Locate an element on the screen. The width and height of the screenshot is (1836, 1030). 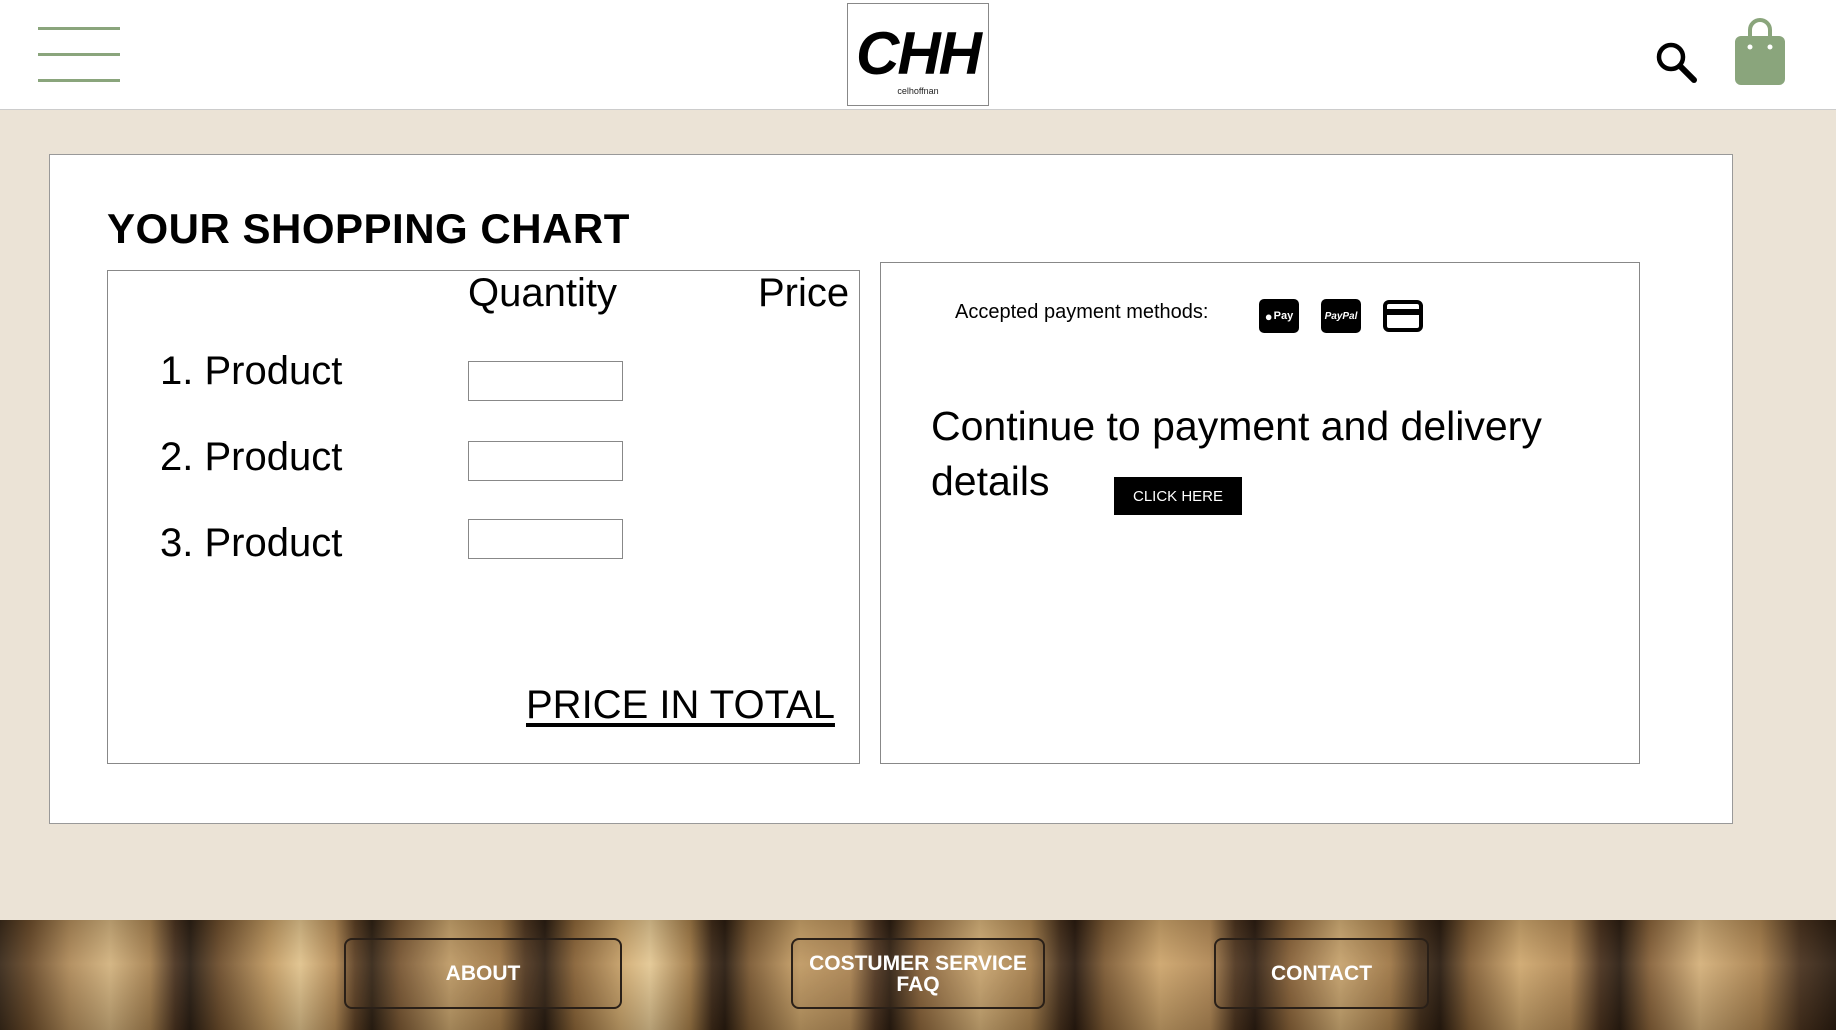
about-label: ABOUT is located at coordinates (483, 973).